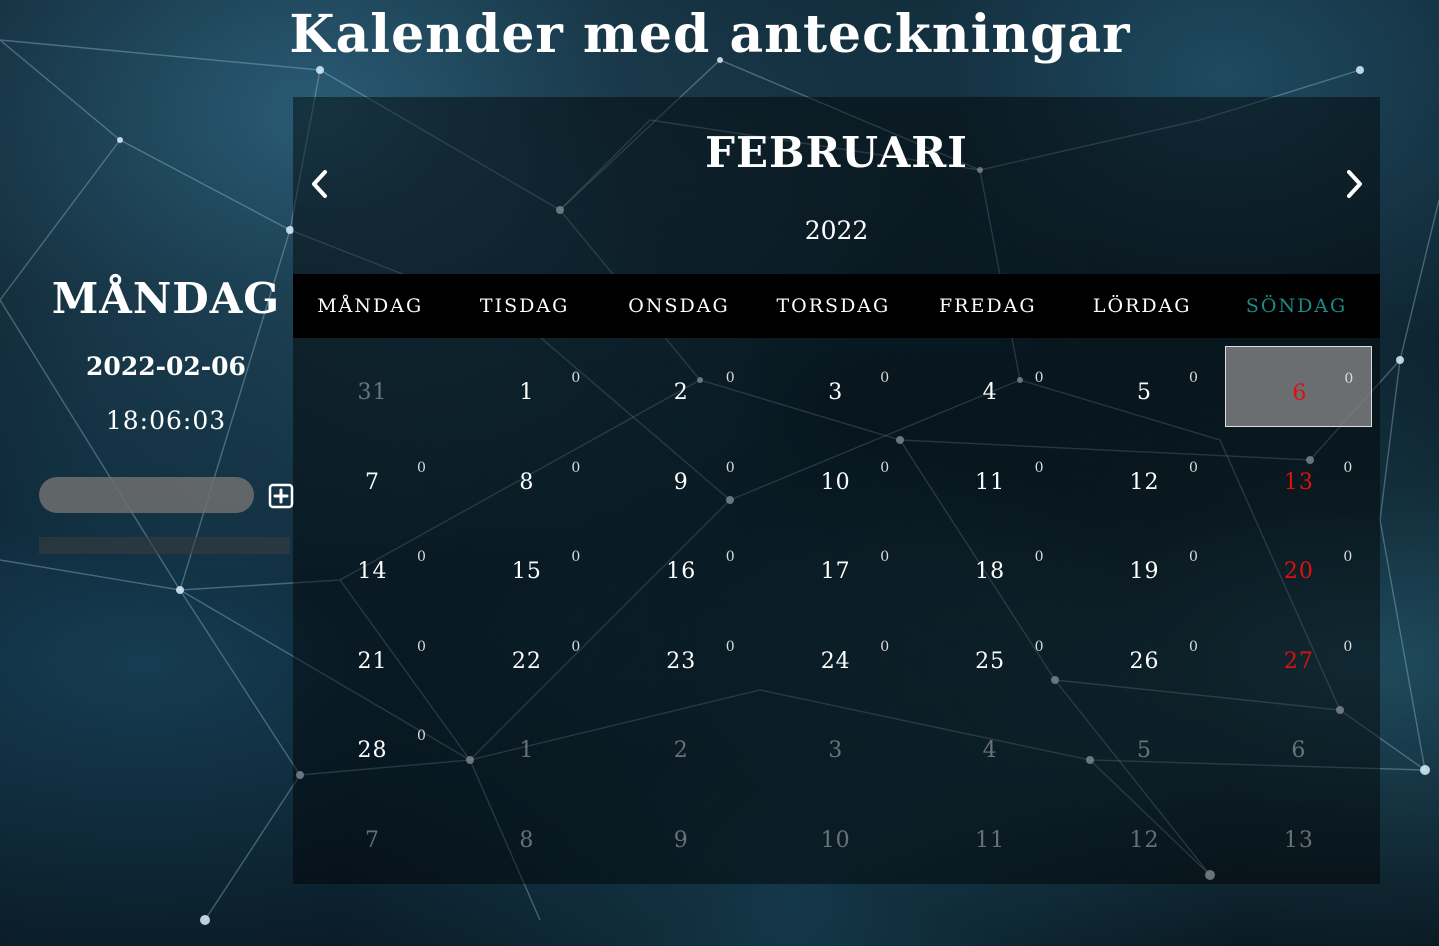  I want to click on day-cell: 5, so click(1144, 744).